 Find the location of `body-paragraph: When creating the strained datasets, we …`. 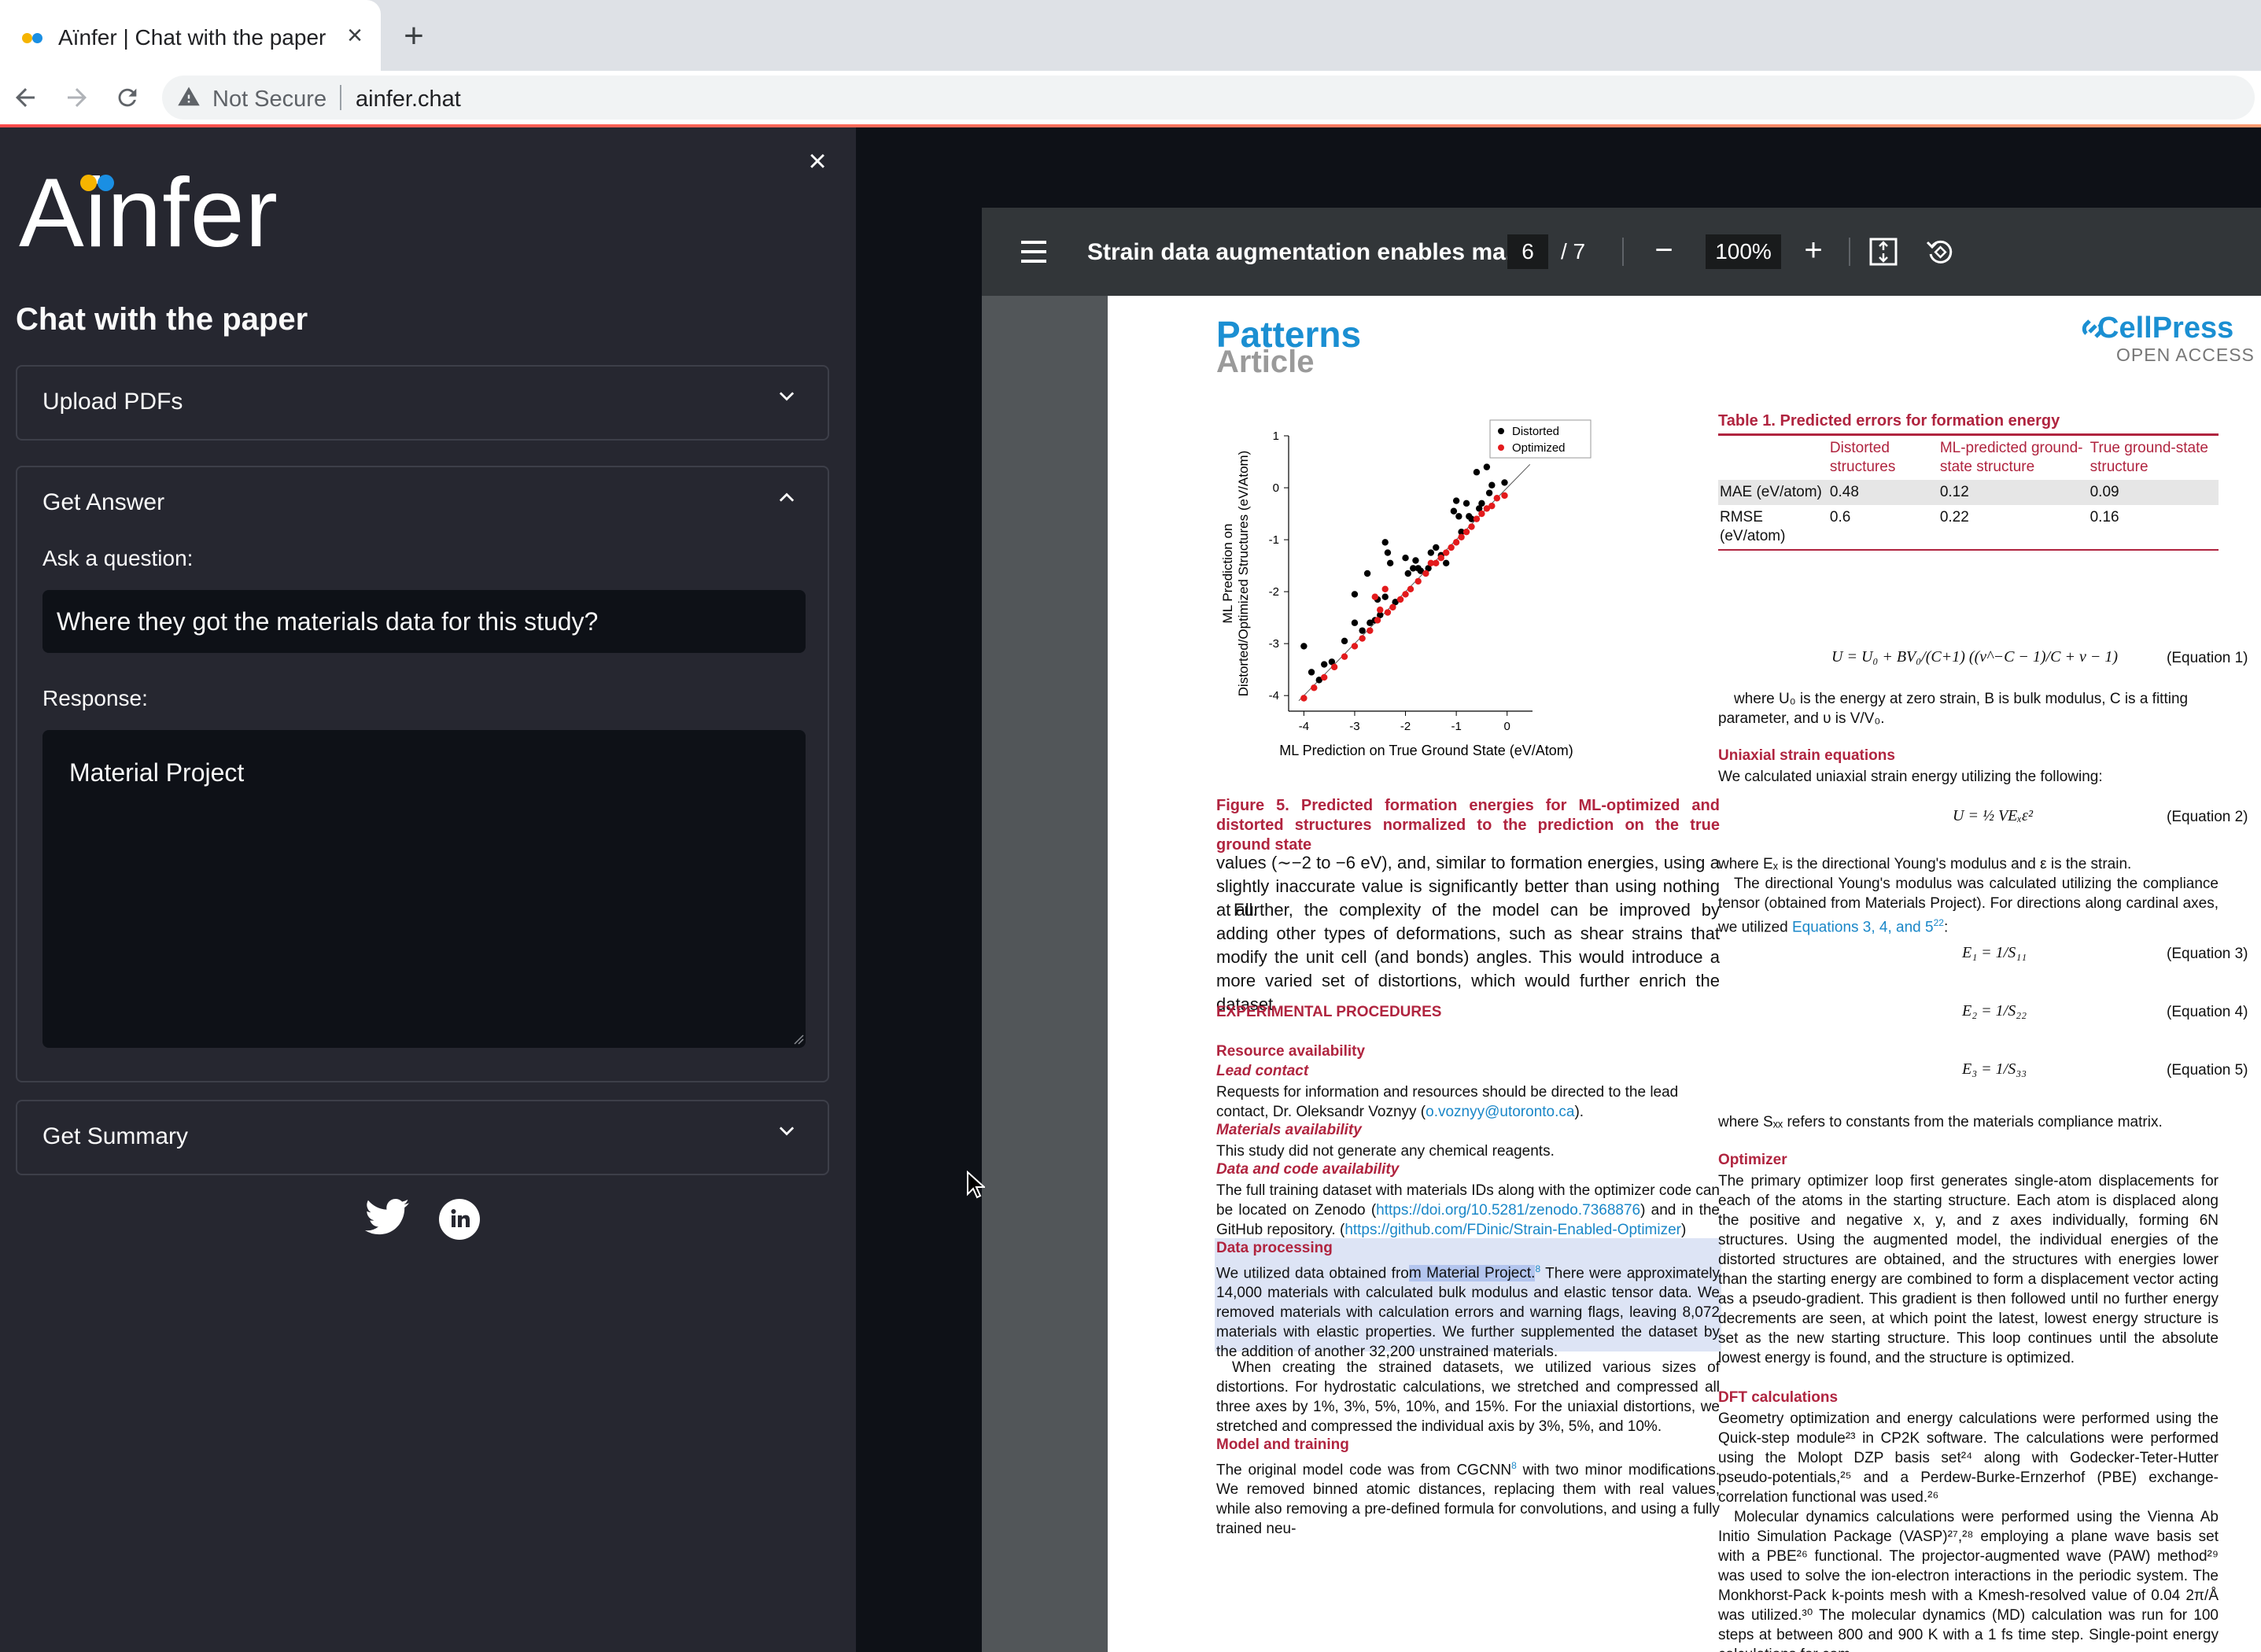

body-paragraph: When creating the strained datasets, we … is located at coordinates (1468, 1397).